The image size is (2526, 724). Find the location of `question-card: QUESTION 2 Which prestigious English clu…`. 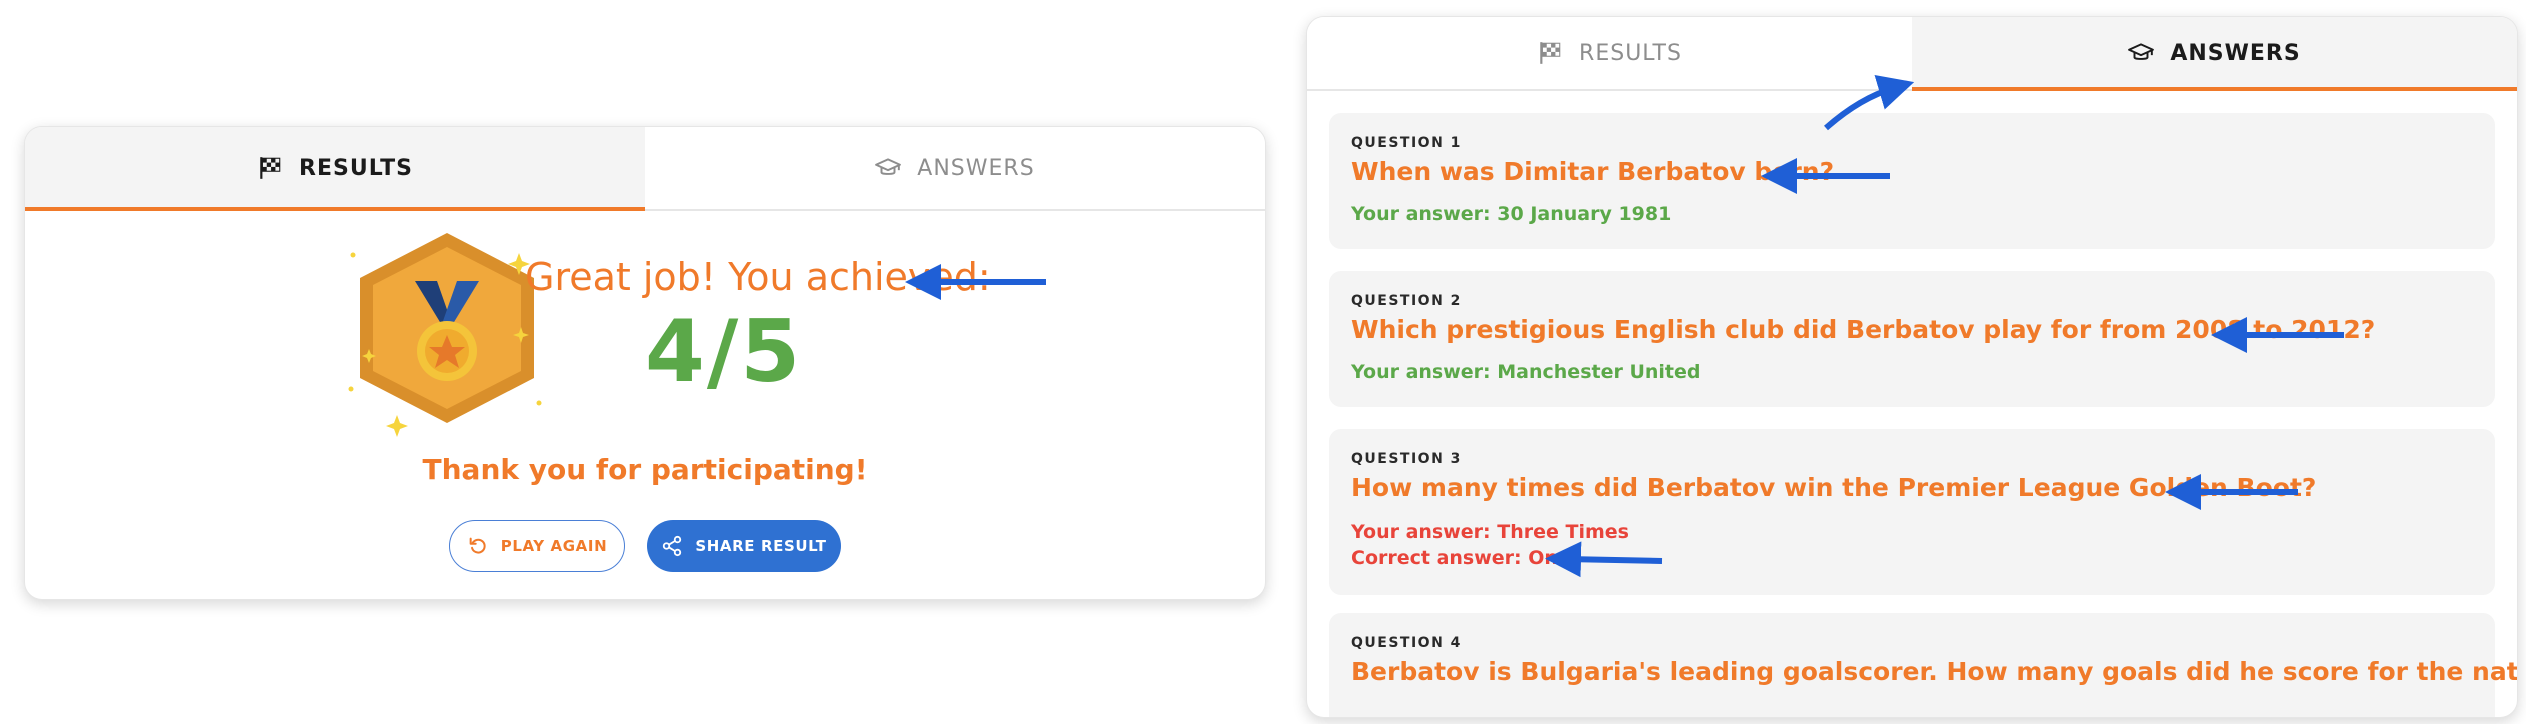

question-card: QUESTION 2 Which prestigious English clu… is located at coordinates (1912, 339).